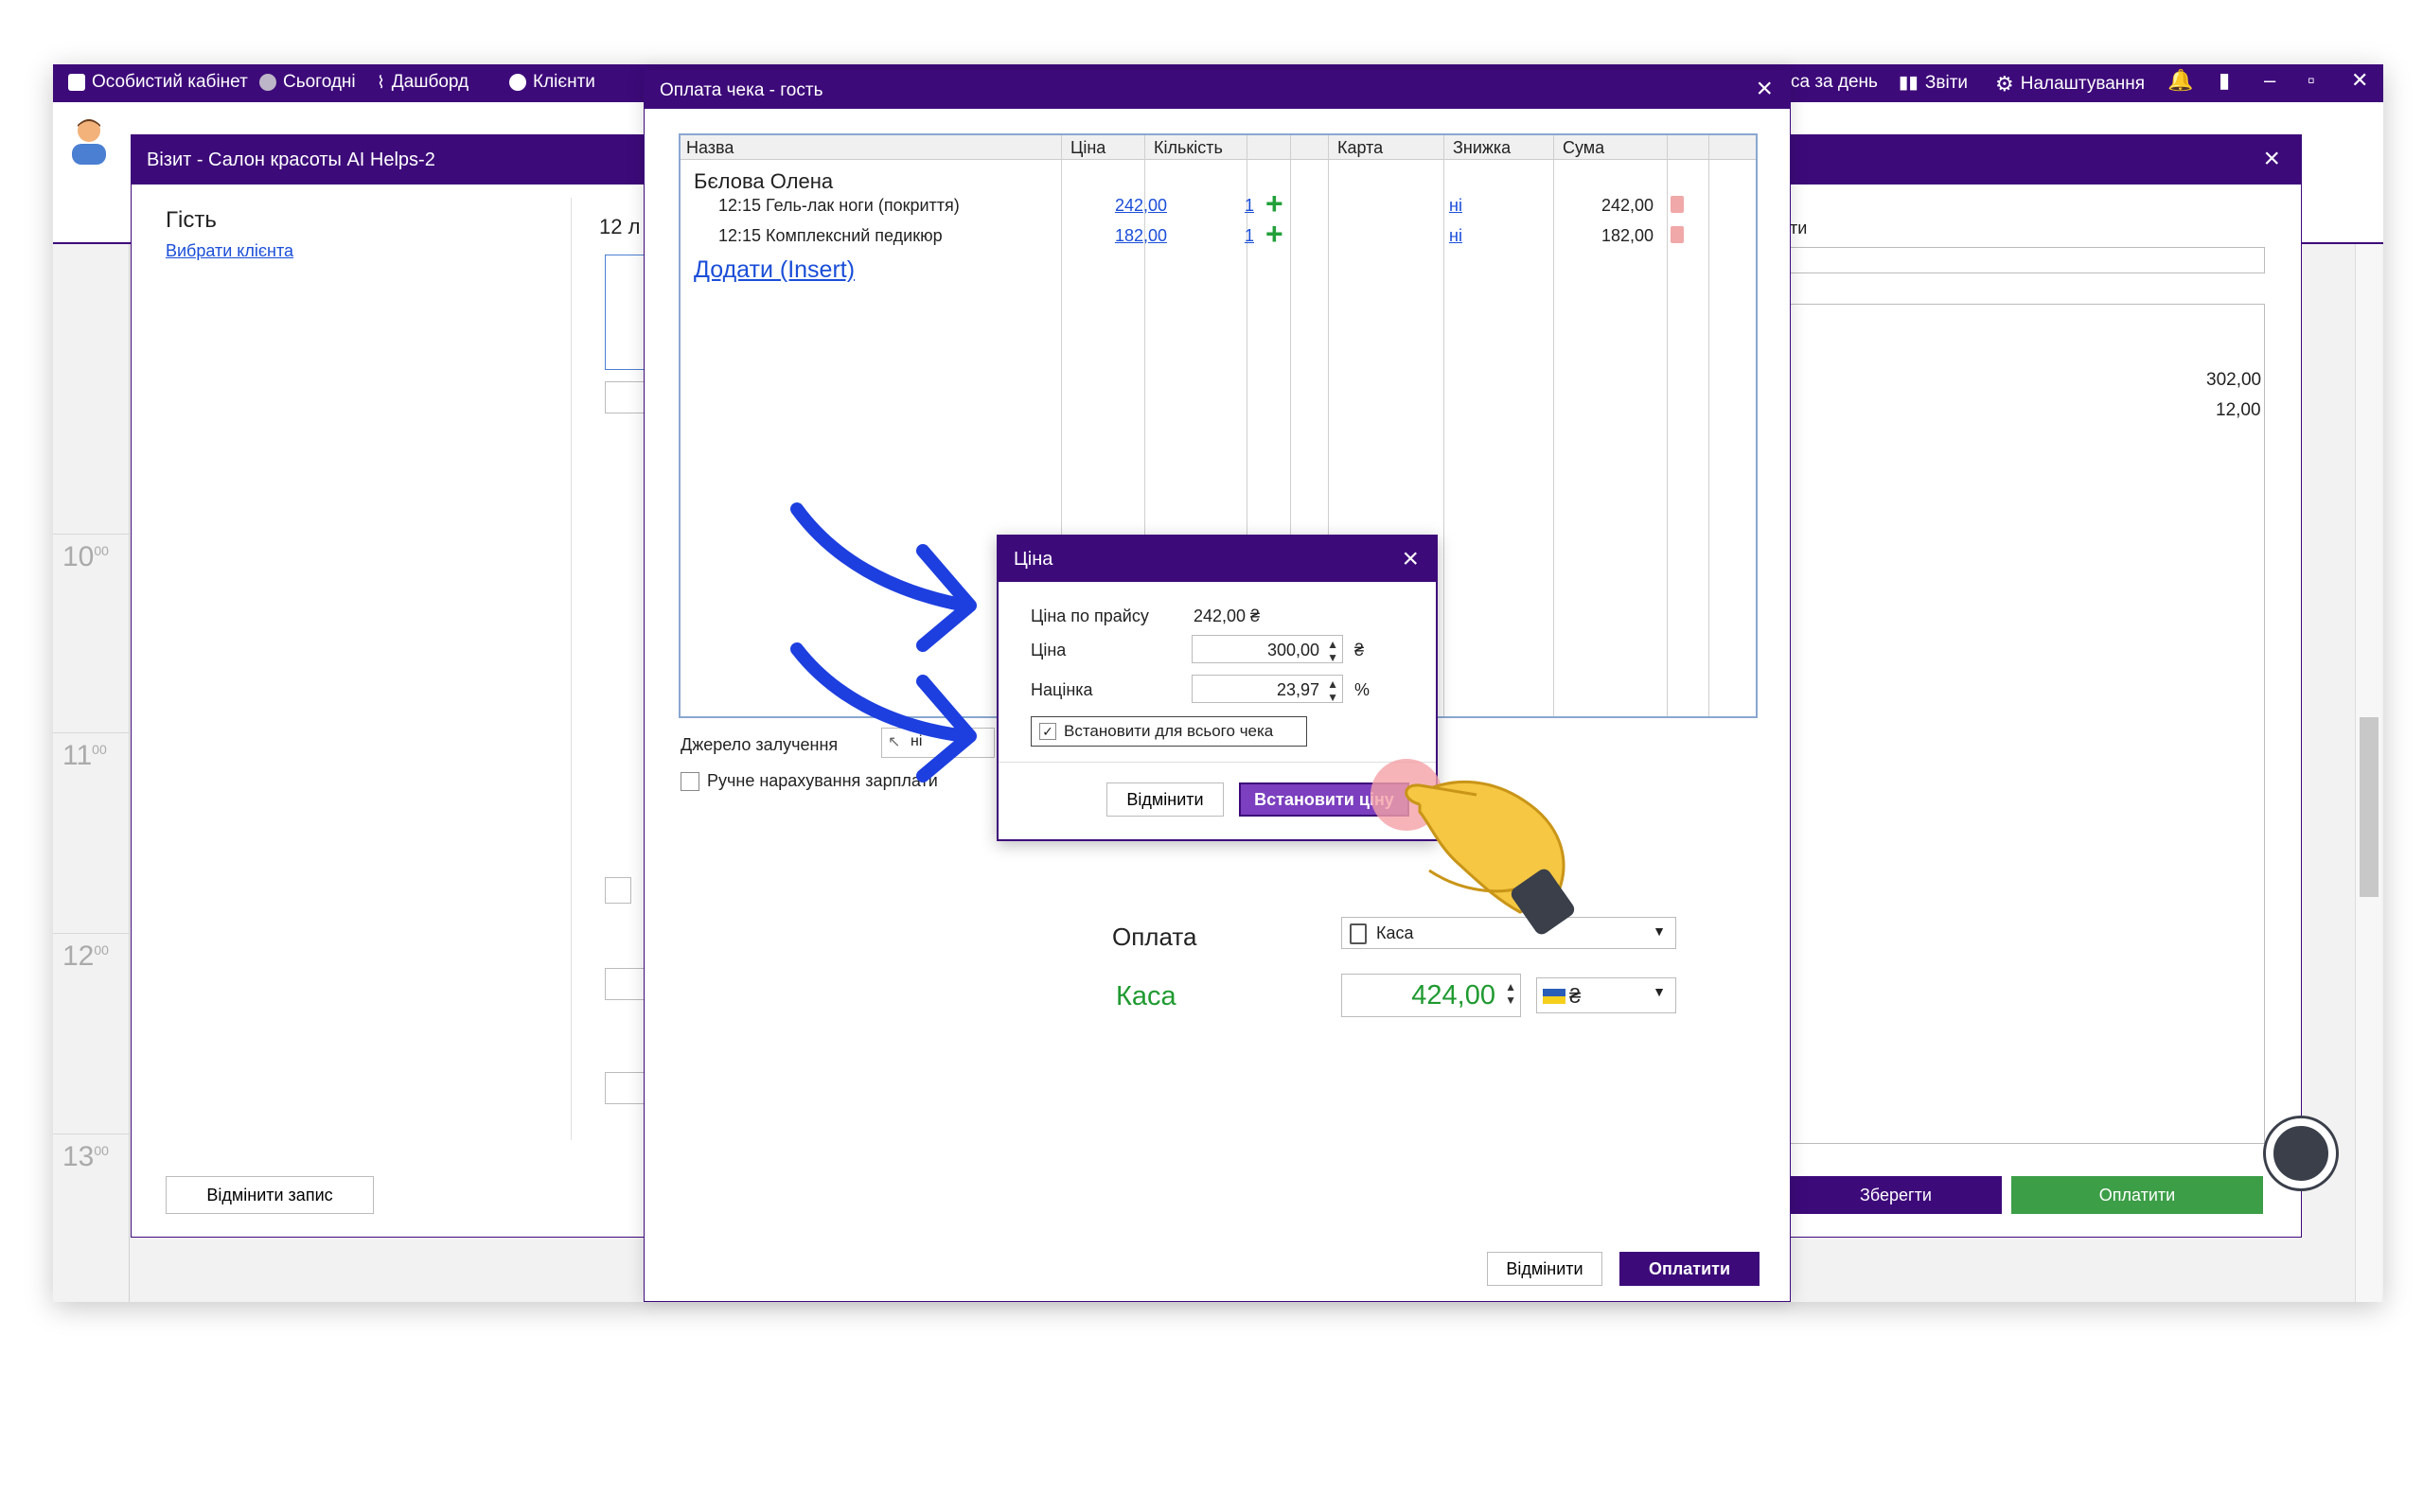  Describe the element at coordinates (1606, 995) in the screenshot. I see `currency-select: ₴ ▼` at that location.